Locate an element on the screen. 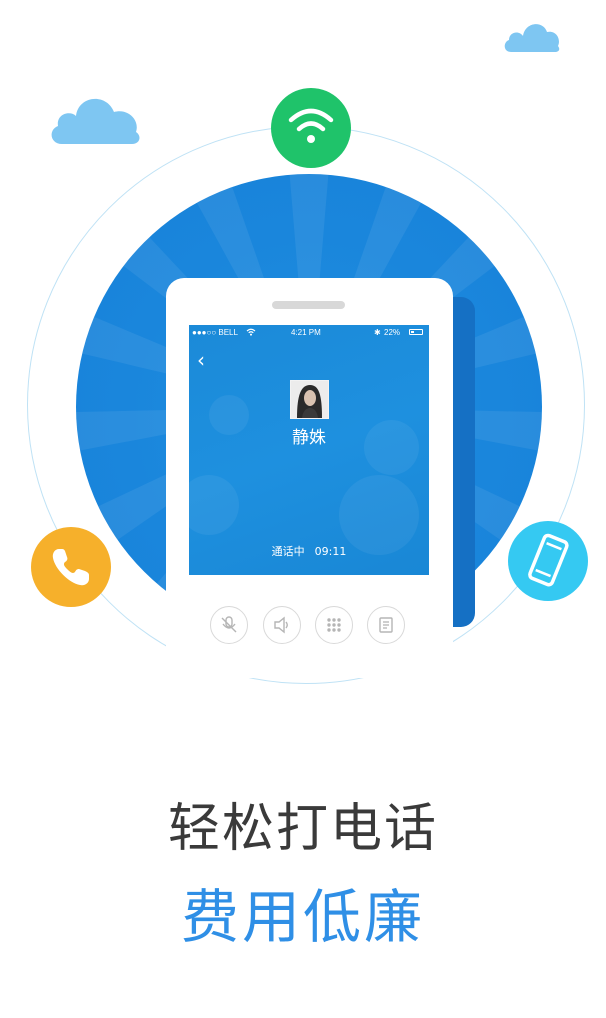 Image resolution: width=606 pixels, height=1018 pixels. screen-bubble is located at coordinates (214, 505).